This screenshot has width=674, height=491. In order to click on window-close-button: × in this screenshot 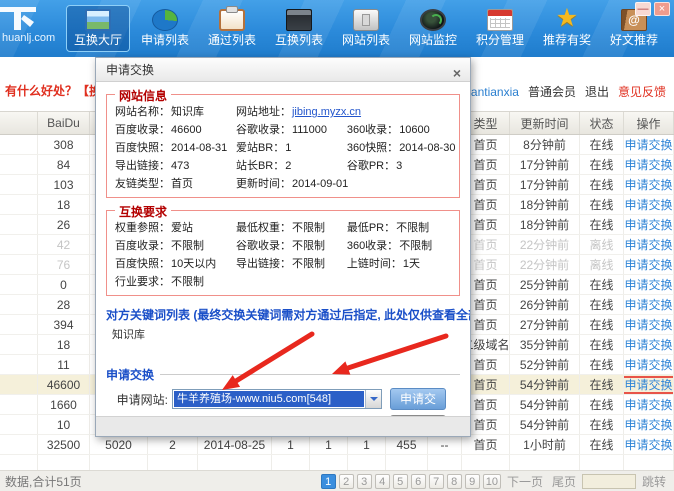, I will do `click(662, 9)`.